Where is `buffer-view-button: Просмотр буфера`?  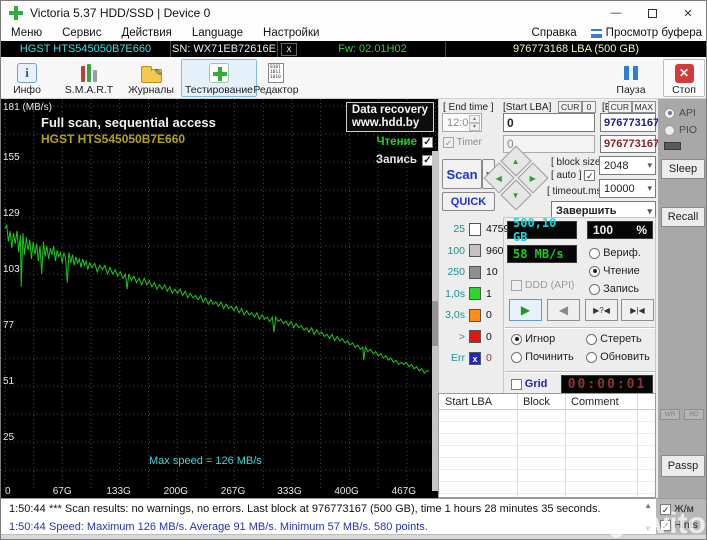
buffer-view-button: Просмотр буфера is located at coordinates (648, 33).